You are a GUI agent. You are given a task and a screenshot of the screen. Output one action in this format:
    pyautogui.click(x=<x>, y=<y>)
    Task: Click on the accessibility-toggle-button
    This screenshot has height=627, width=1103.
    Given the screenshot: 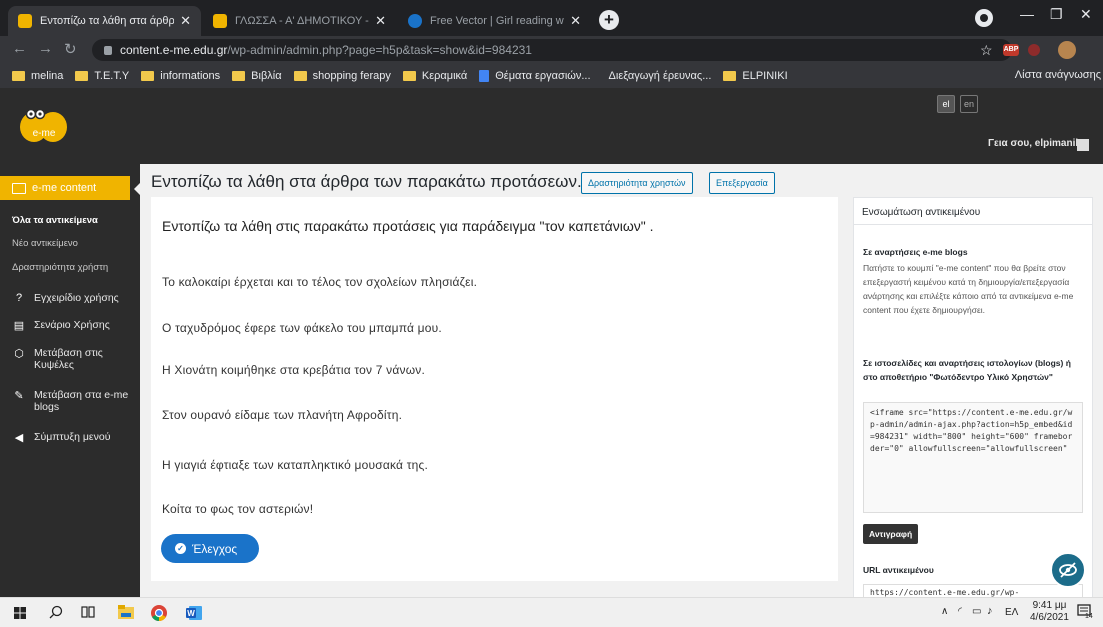 What is the action you would take?
    pyautogui.click(x=1068, y=570)
    